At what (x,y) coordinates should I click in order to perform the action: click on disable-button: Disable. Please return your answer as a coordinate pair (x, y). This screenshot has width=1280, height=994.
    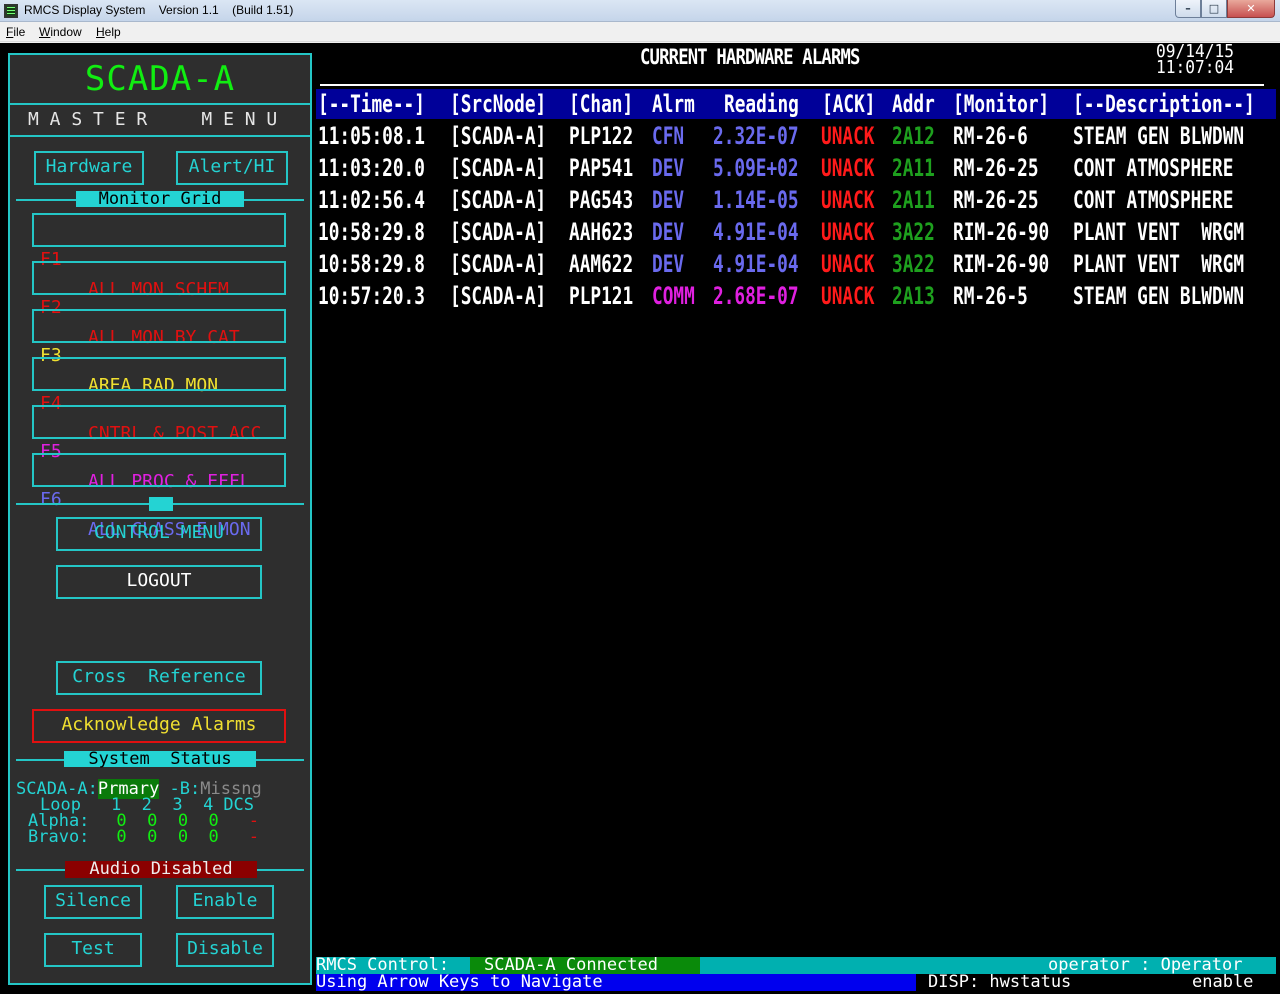
    Looking at the image, I should click on (225, 950).